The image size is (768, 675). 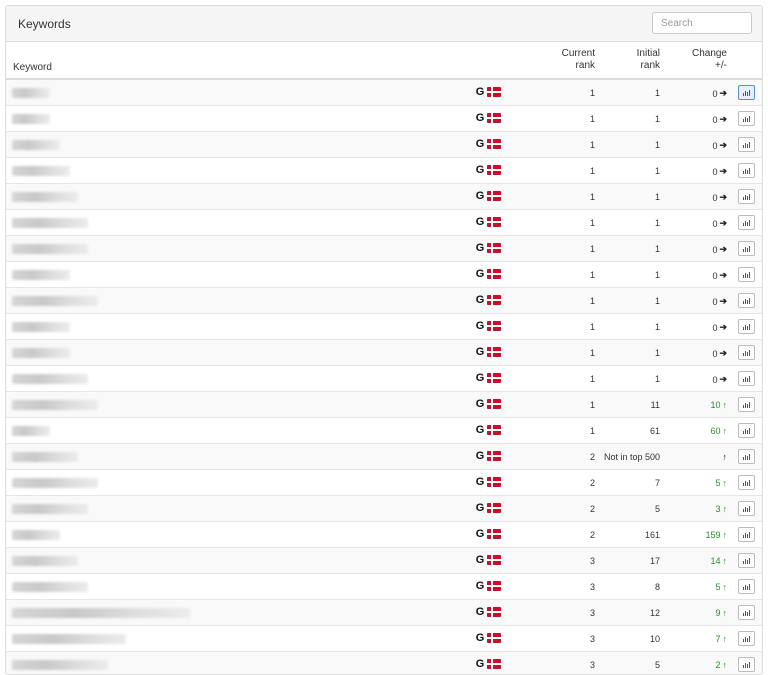 What do you see at coordinates (657, 509) in the screenshot?
I see `initial-rank: 5` at bounding box center [657, 509].